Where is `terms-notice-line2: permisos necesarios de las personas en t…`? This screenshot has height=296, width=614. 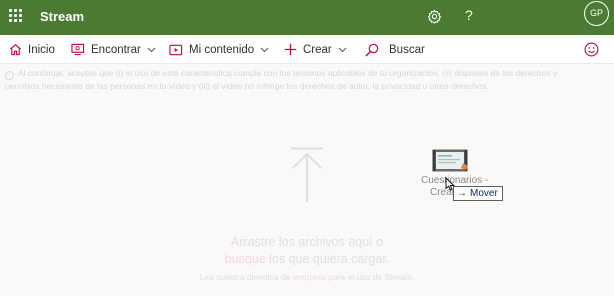
terms-notice-line2: permisos necesarios de las personas en t… is located at coordinates (247, 86).